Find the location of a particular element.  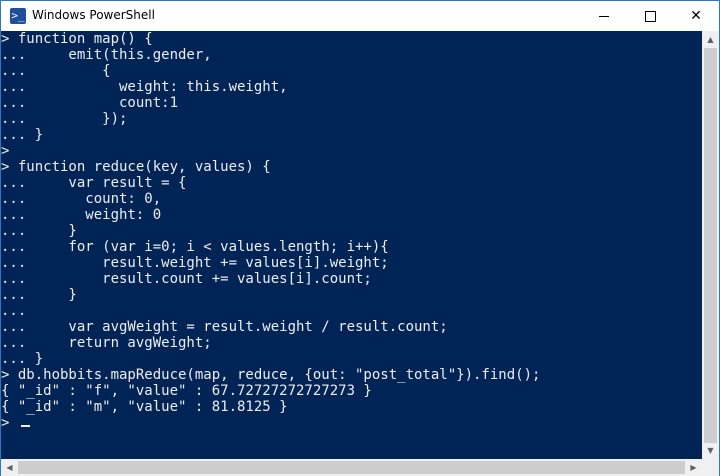

console-line: ... result.count += values[i].count; is located at coordinates (186, 279).